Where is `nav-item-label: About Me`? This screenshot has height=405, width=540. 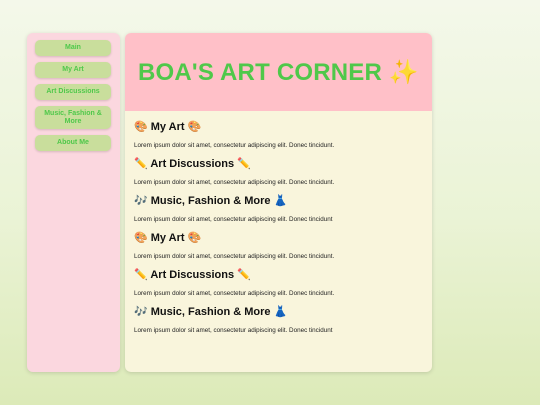
nav-item-label: About Me is located at coordinates (73, 142).